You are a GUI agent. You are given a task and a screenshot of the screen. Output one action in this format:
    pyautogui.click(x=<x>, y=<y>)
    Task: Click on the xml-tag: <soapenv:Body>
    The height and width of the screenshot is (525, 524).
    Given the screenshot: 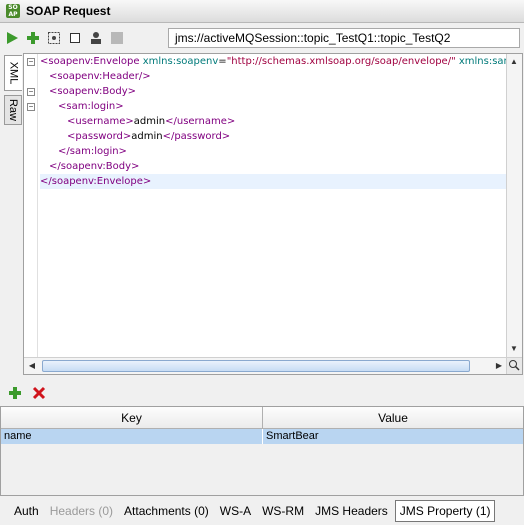 What is the action you would take?
    pyautogui.click(x=93, y=91)
    